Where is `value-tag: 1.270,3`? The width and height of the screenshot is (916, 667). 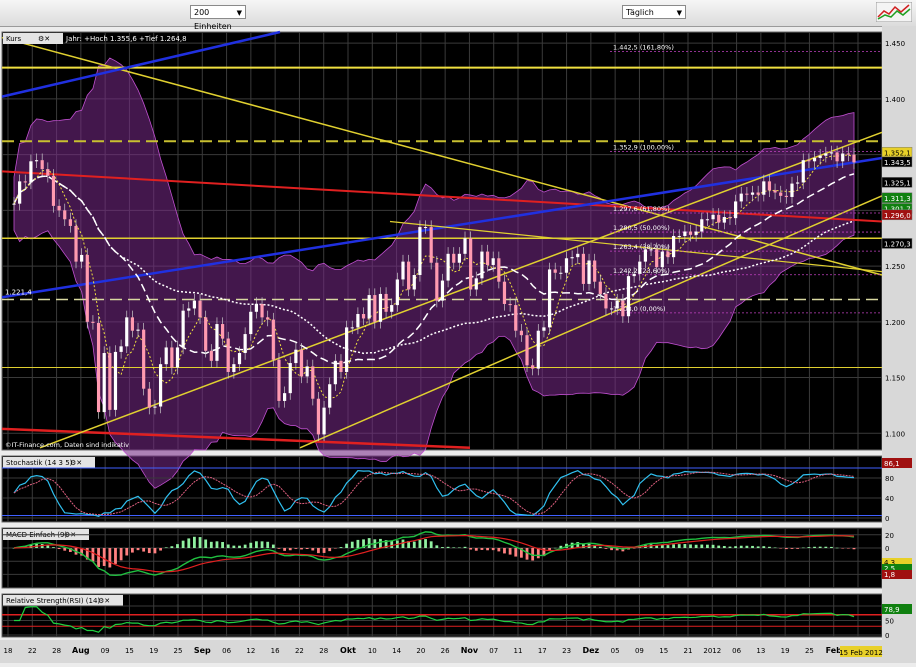
value-tag: 1.270,3 is located at coordinates (897, 243).